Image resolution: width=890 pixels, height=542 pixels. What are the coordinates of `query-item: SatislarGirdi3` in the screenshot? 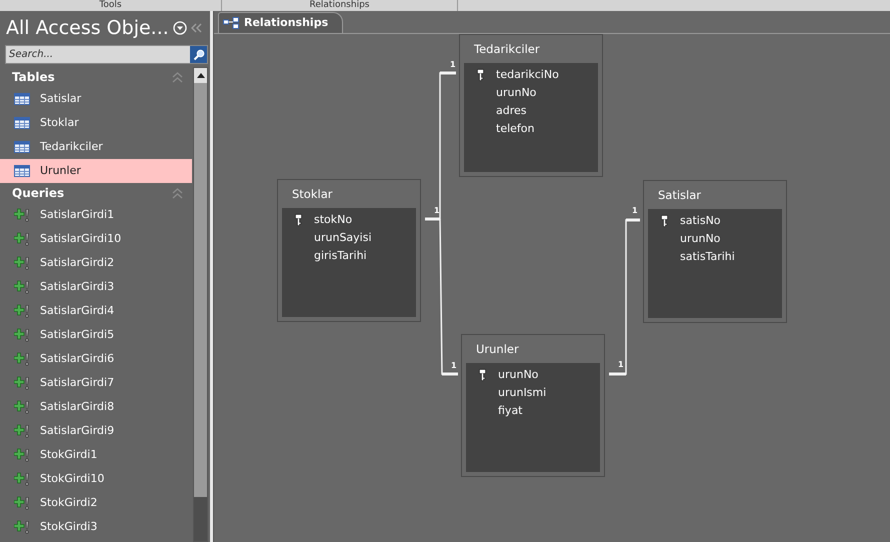 It's located at (96, 287).